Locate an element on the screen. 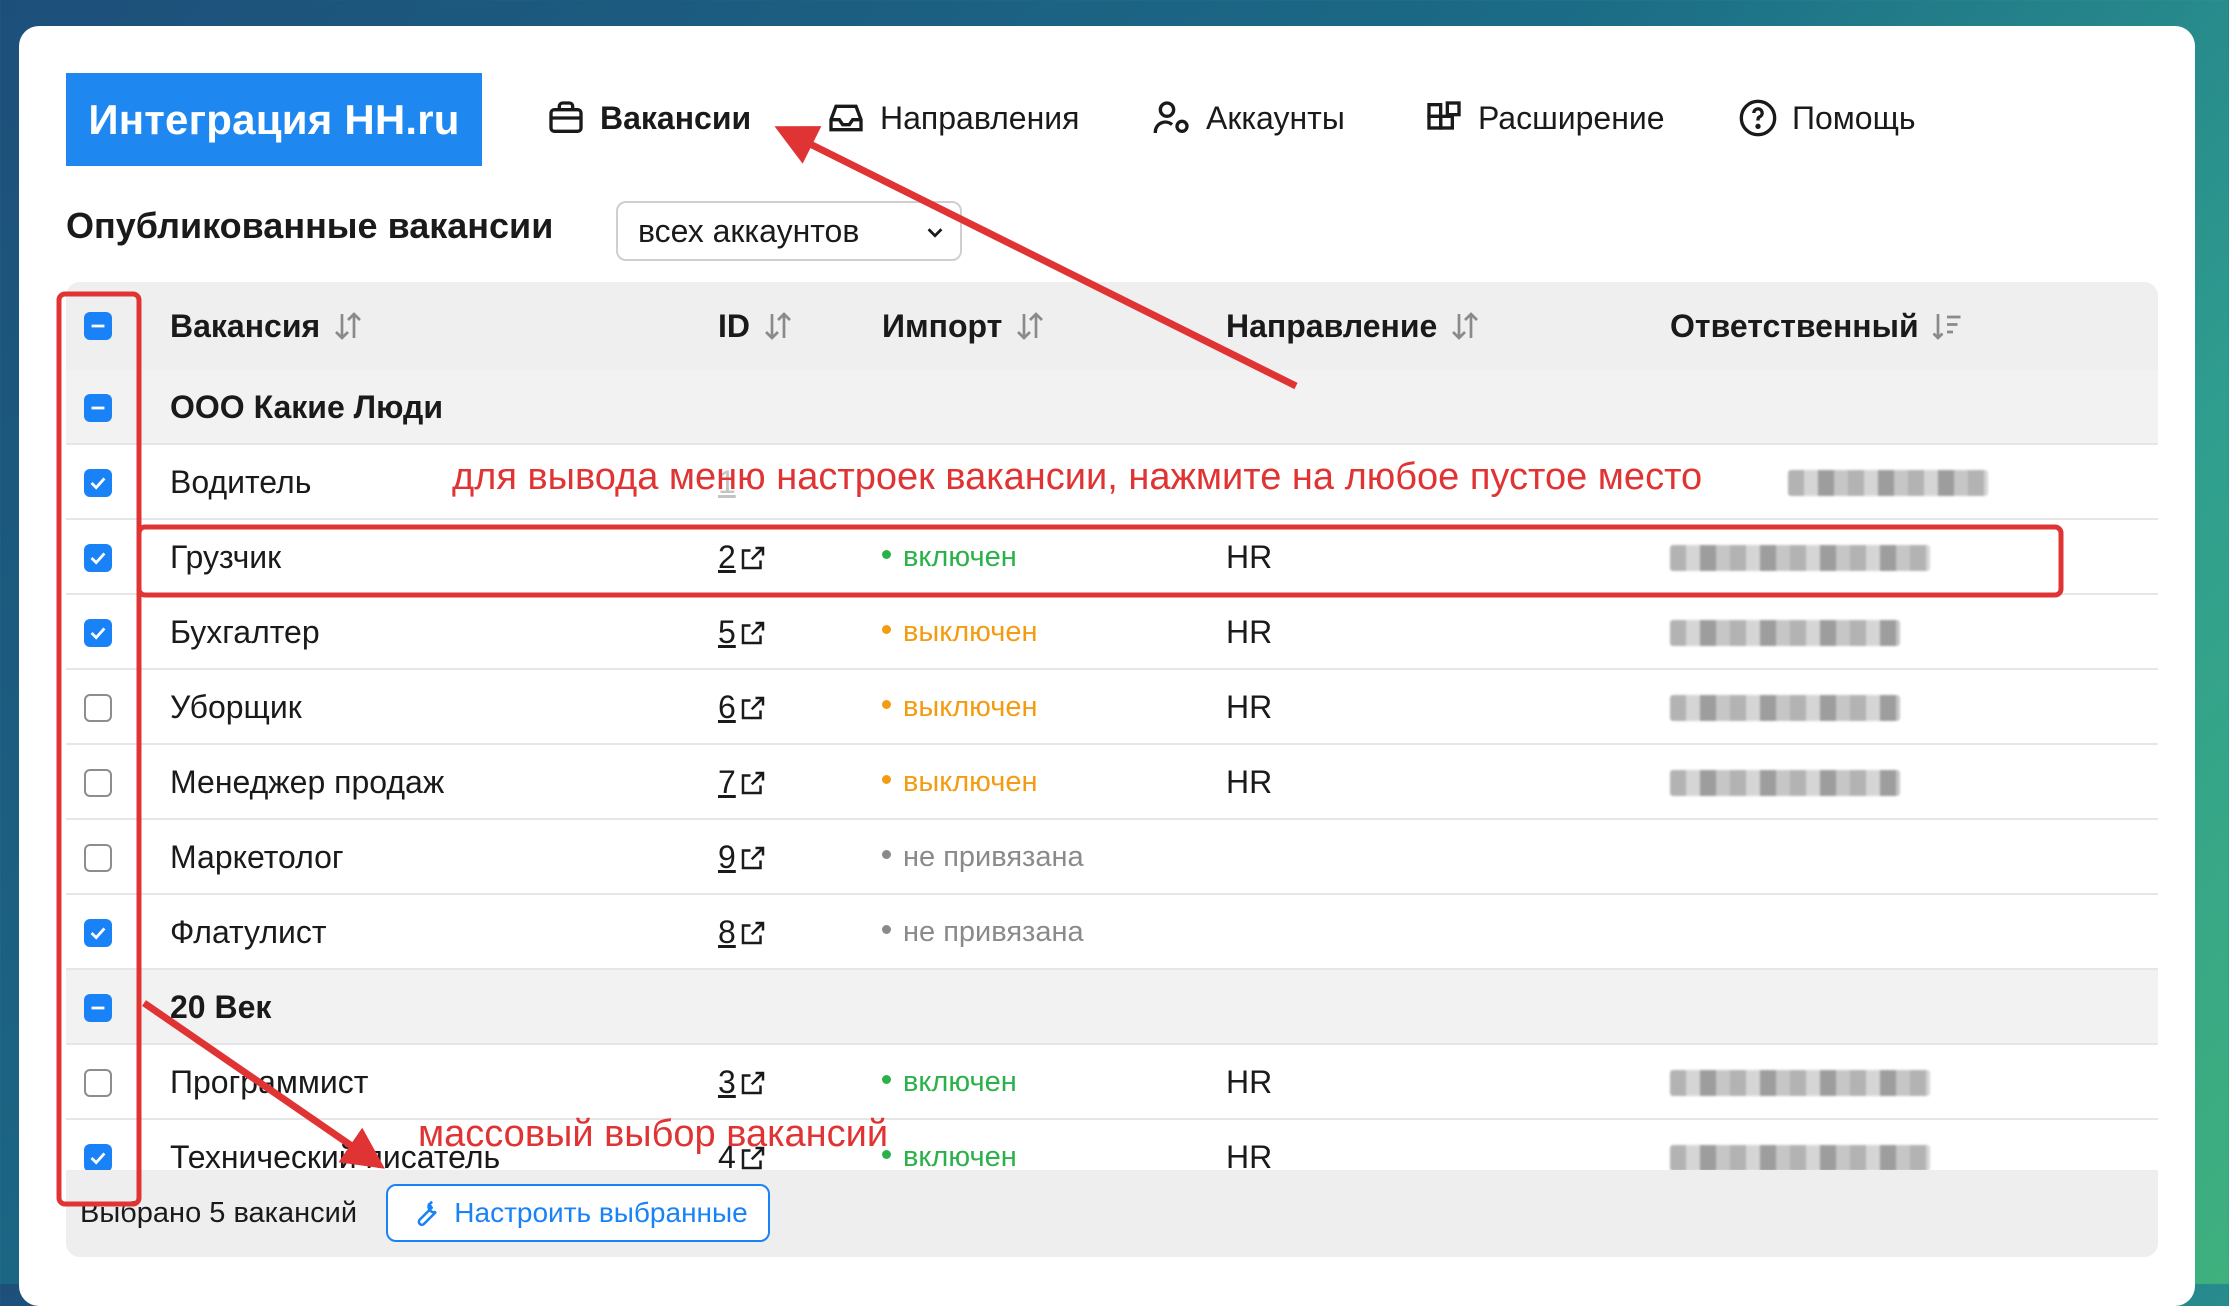  chevron-down-icon is located at coordinates (935, 233).